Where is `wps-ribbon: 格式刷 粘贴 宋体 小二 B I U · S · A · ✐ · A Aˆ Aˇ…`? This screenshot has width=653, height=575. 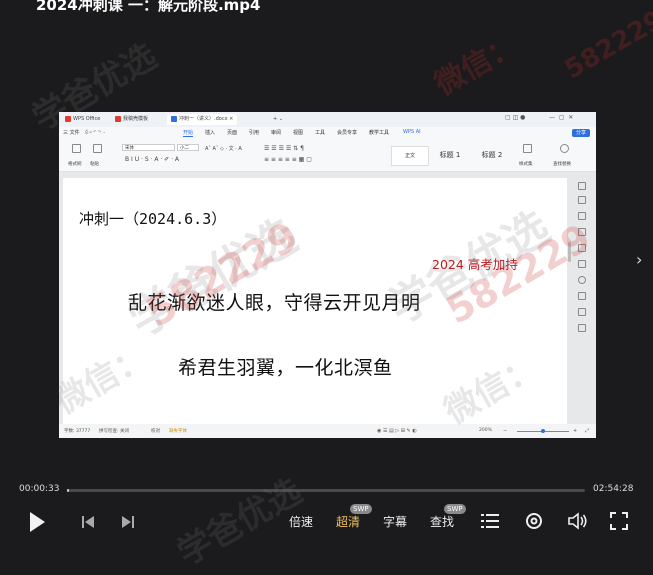 wps-ribbon: 格式刷 粘贴 宋体 小二 B I U · S · A · ✐ · A Aˆ Aˇ… is located at coordinates (327, 155).